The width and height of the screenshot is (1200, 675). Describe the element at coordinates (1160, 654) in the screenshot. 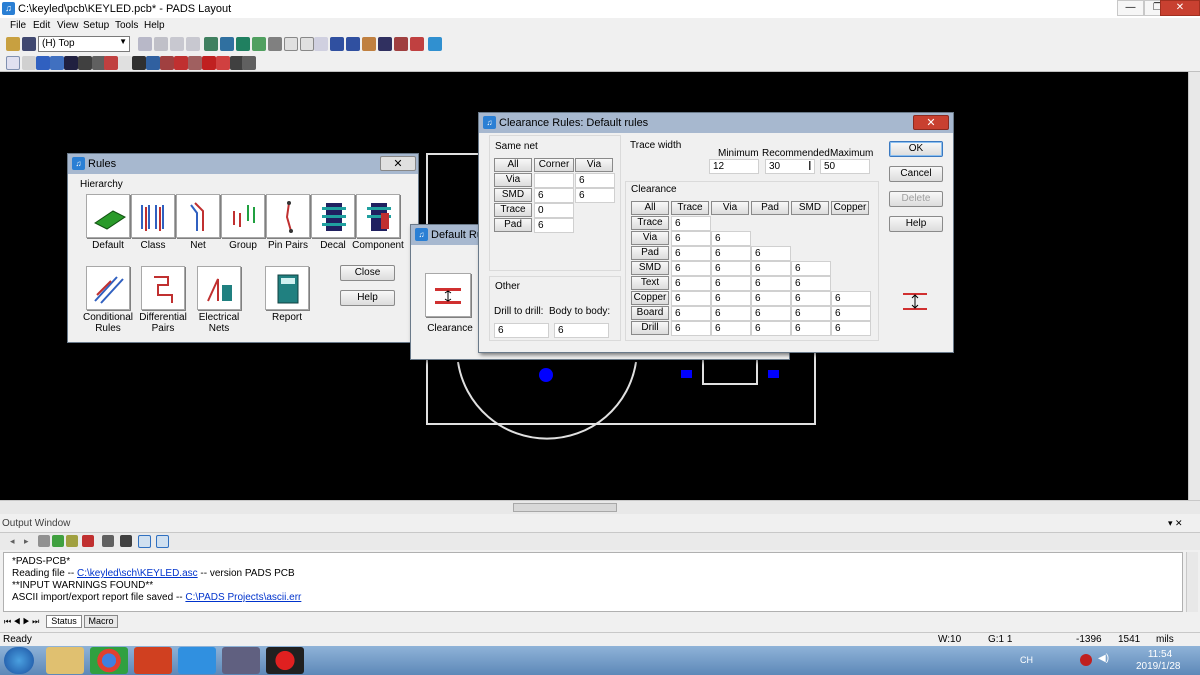

I see `clock-time: 11:54` at that location.